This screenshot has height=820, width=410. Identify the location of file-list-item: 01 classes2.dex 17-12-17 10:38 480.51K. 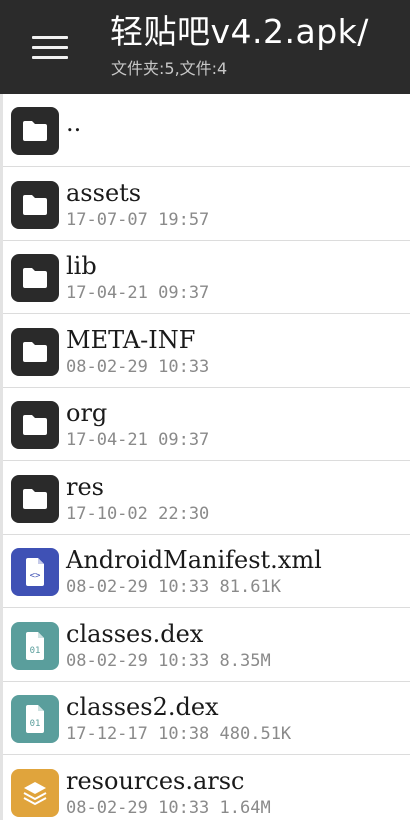
(206, 718).